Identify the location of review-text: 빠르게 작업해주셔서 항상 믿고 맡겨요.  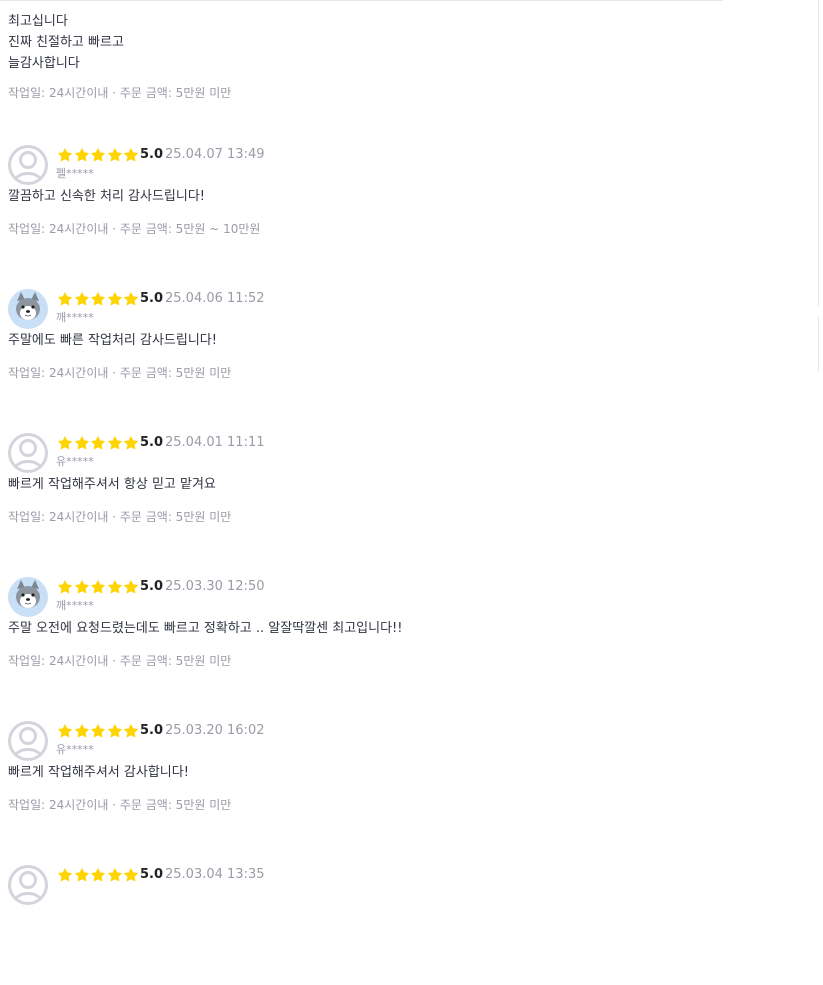
(112, 484).